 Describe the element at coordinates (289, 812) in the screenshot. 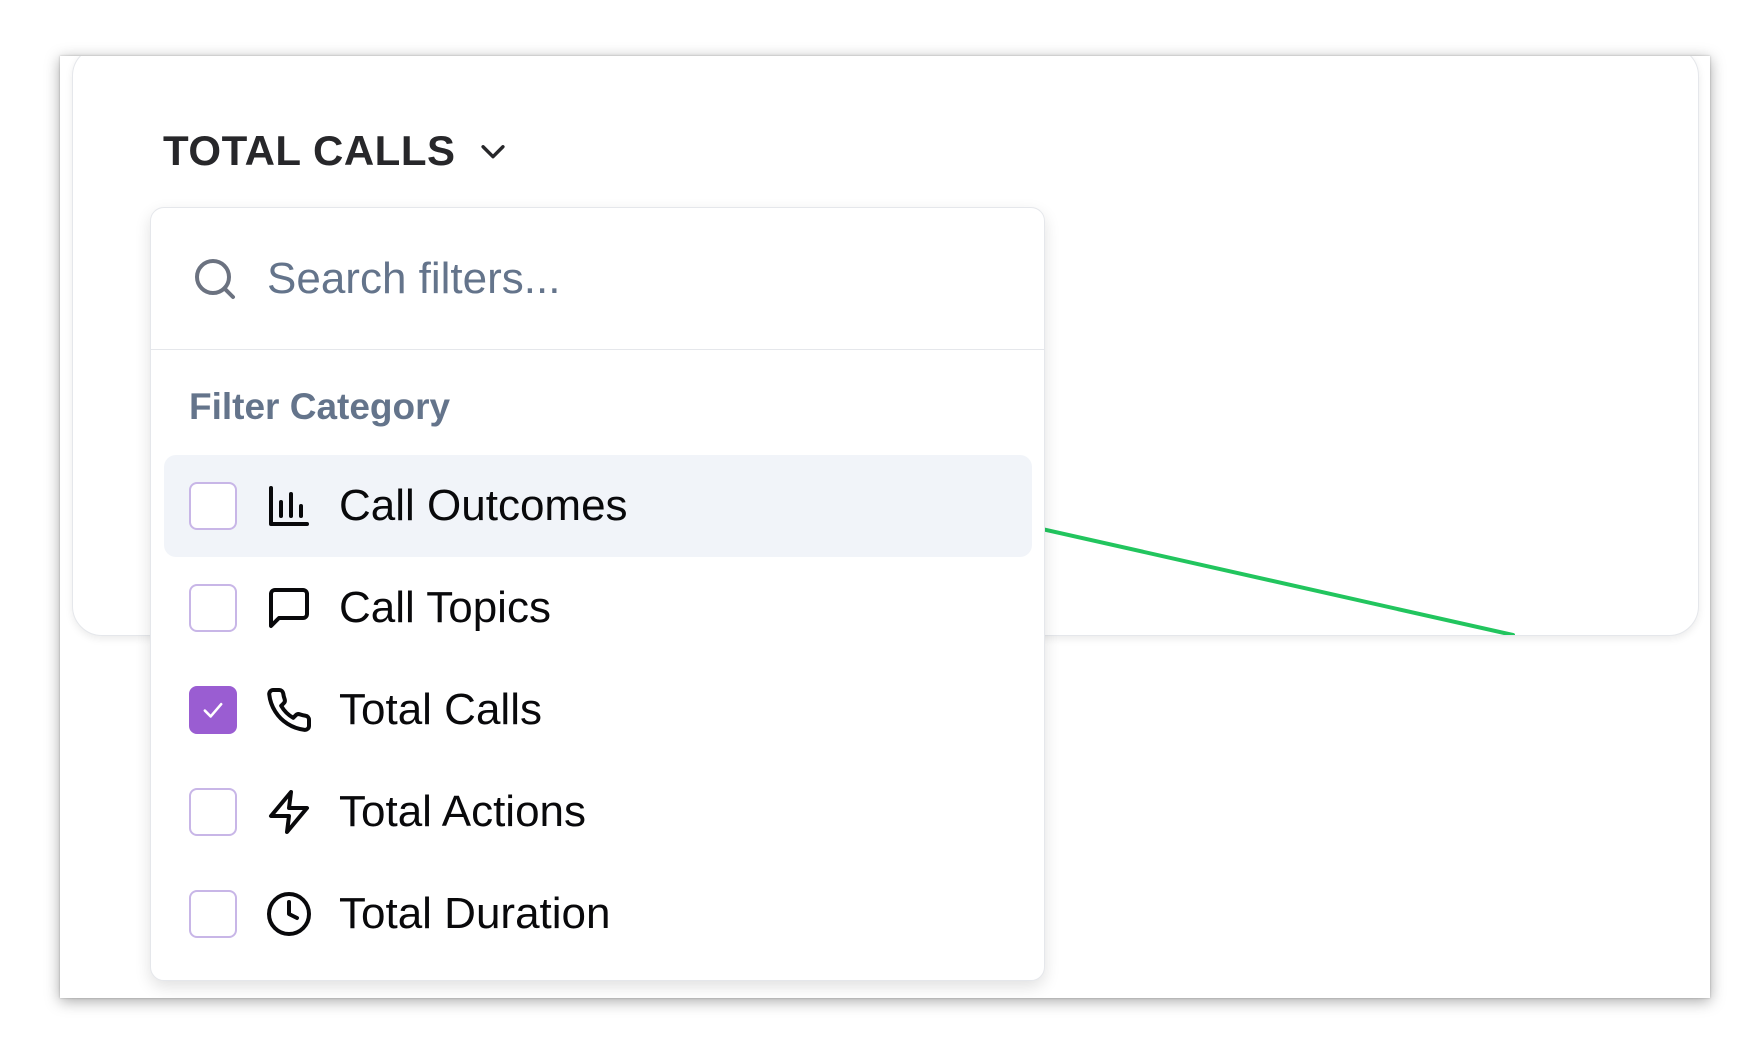

I see `lightning-icon` at that location.